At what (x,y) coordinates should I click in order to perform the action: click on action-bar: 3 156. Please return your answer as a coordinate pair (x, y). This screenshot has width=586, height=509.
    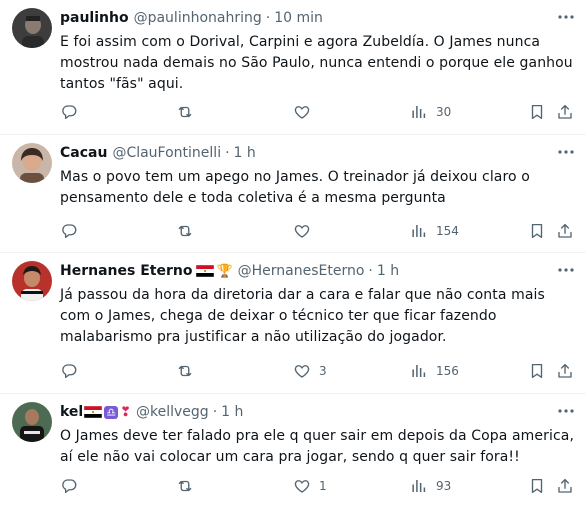
    Looking at the image, I should click on (318, 371).